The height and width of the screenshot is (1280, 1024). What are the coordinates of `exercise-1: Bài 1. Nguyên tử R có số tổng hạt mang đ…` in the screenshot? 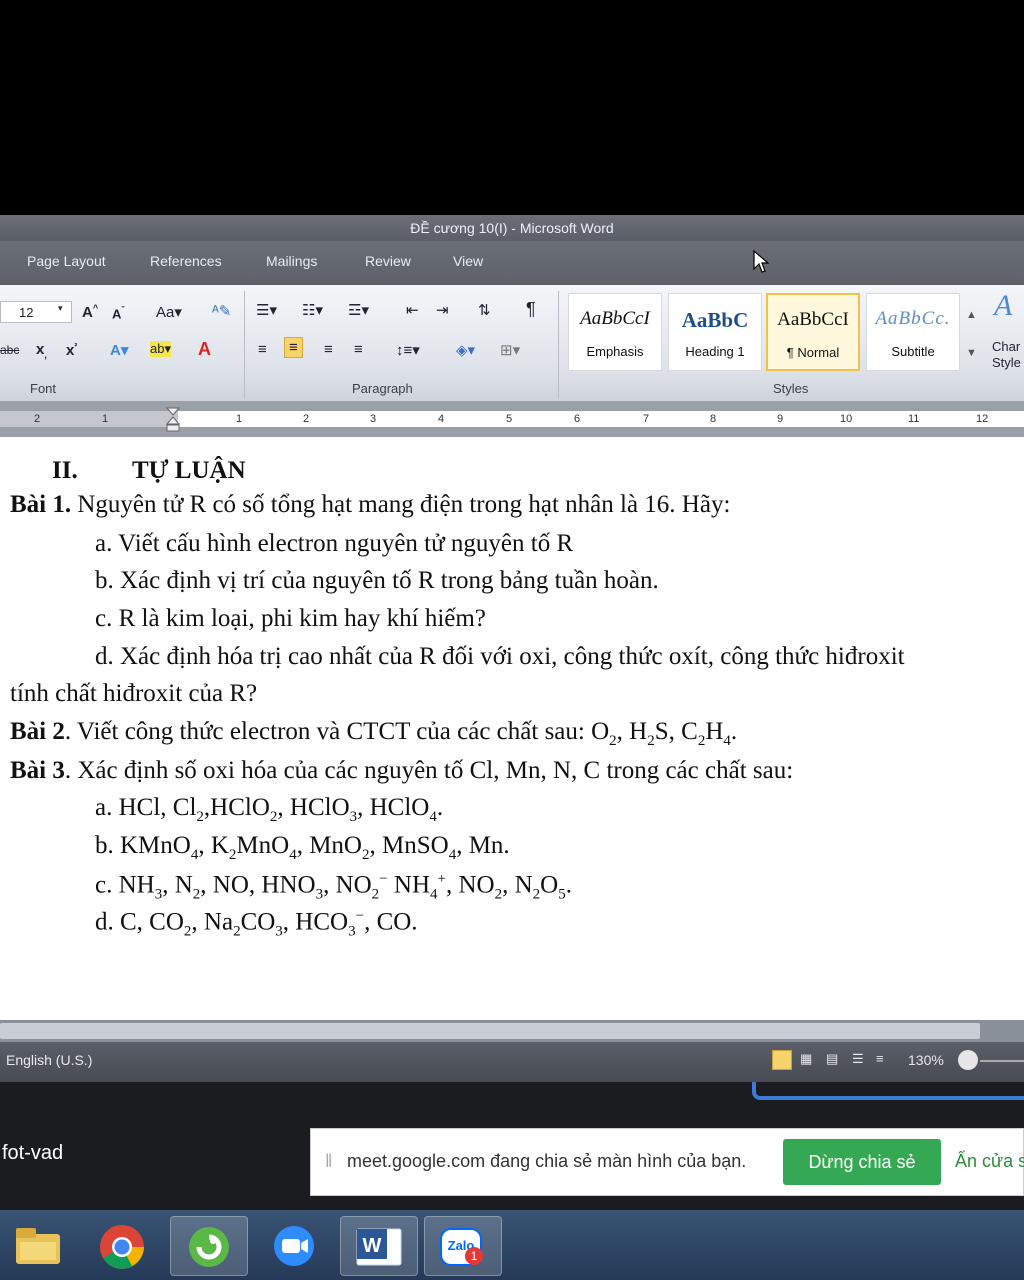 It's located at (370, 505).